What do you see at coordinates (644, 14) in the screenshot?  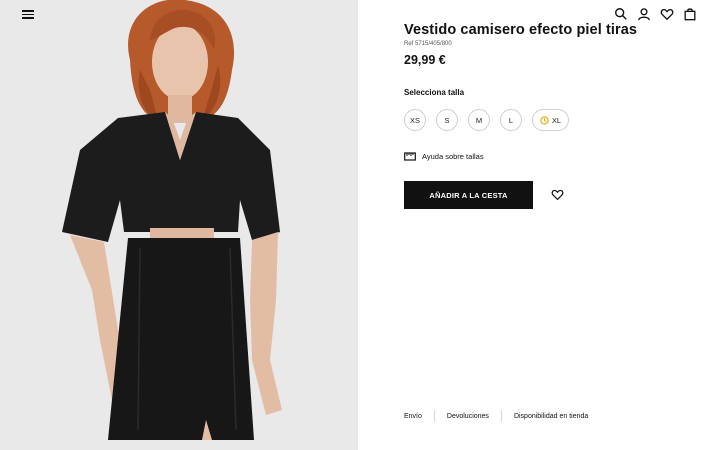 I see `user-icon` at bounding box center [644, 14].